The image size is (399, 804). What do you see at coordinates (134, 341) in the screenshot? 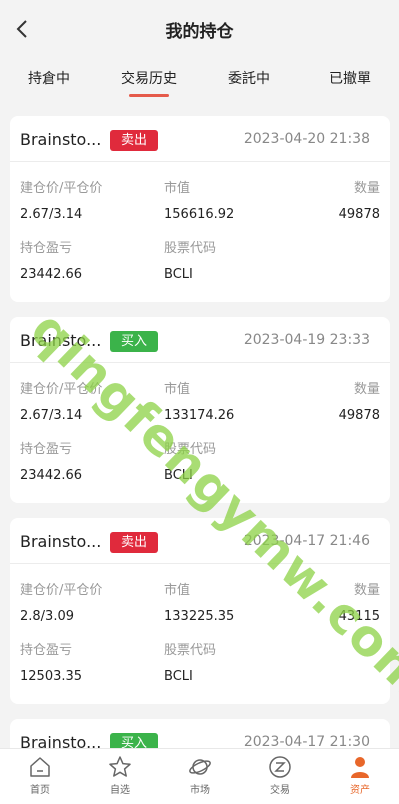
I see `side-badge: 买入` at bounding box center [134, 341].